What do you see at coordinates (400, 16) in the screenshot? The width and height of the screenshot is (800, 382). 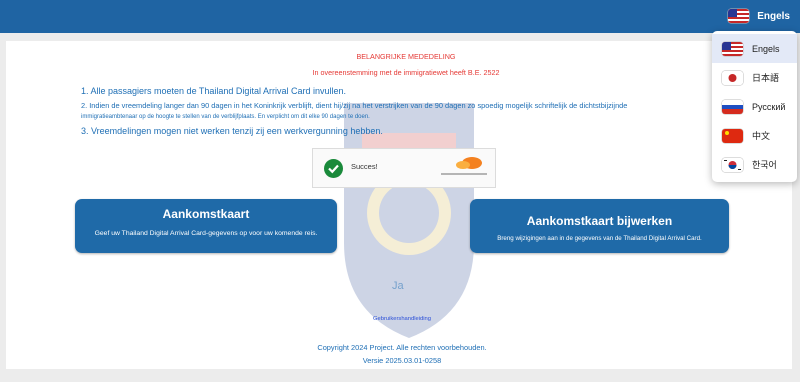 I see `top-bar: Engels` at bounding box center [400, 16].